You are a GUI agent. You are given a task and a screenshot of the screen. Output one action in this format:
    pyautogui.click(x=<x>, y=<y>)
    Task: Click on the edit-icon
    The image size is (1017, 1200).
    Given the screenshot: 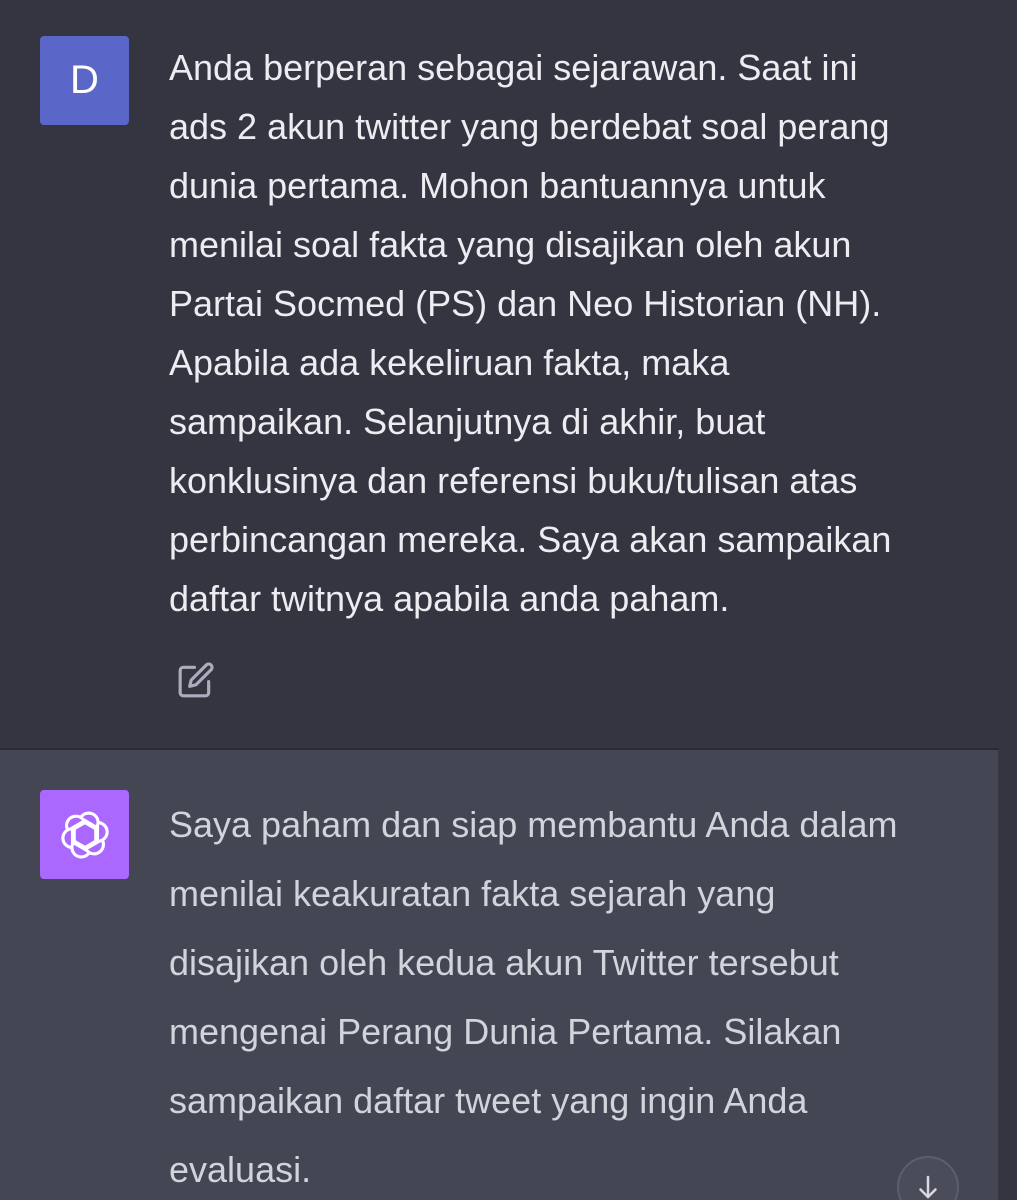 What is the action you would take?
    pyautogui.click(x=196, y=680)
    